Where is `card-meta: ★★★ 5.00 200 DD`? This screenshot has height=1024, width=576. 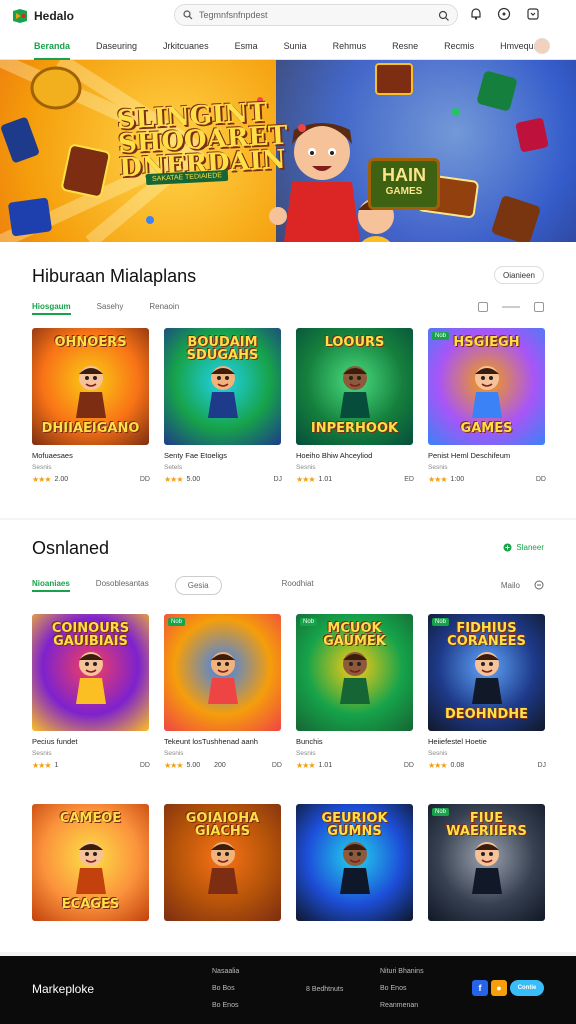 card-meta: ★★★ 5.00 200 DD is located at coordinates (223, 765).